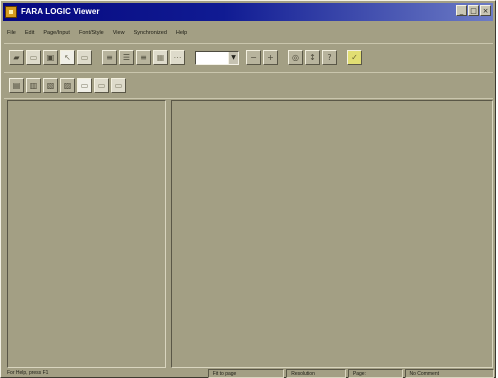 Image resolution: width=498 pixels, height=378 pixels. What do you see at coordinates (316, 373) in the screenshot?
I see `status-resolution: Resolution` at bounding box center [316, 373].